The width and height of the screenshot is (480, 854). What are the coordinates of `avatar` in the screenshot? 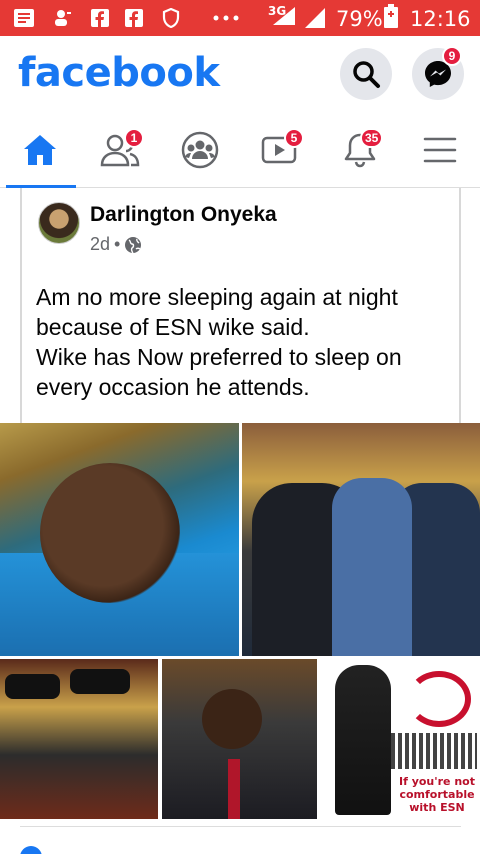 It's located at (59, 223).